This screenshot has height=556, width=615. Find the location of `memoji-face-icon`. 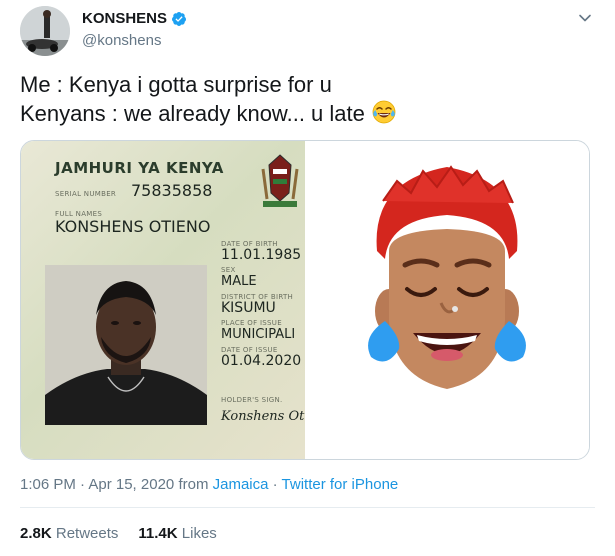

memoji-face-icon is located at coordinates (447, 277).